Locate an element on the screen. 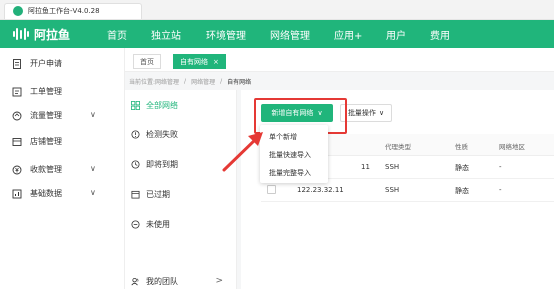 The image size is (554, 289). sidebar-item-base-data: 基础数据 ∨ is located at coordinates (67, 193).